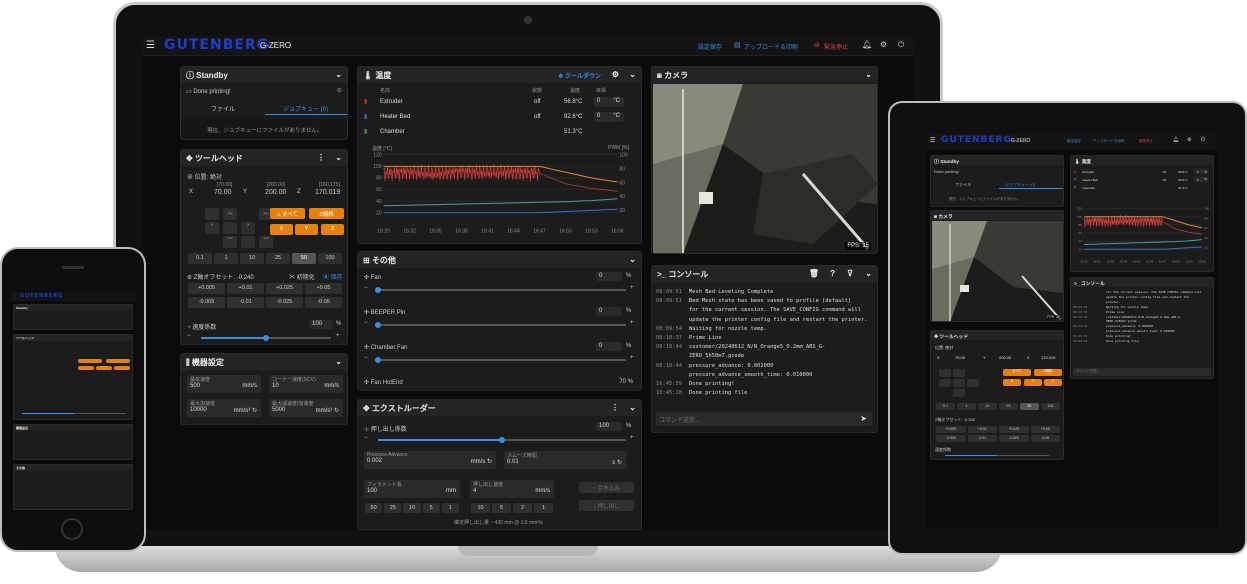 This screenshot has width=1247, height=584. What do you see at coordinates (287, 213) in the screenshot?
I see `home-all-button: ⌂ すべて` at bounding box center [287, 213].